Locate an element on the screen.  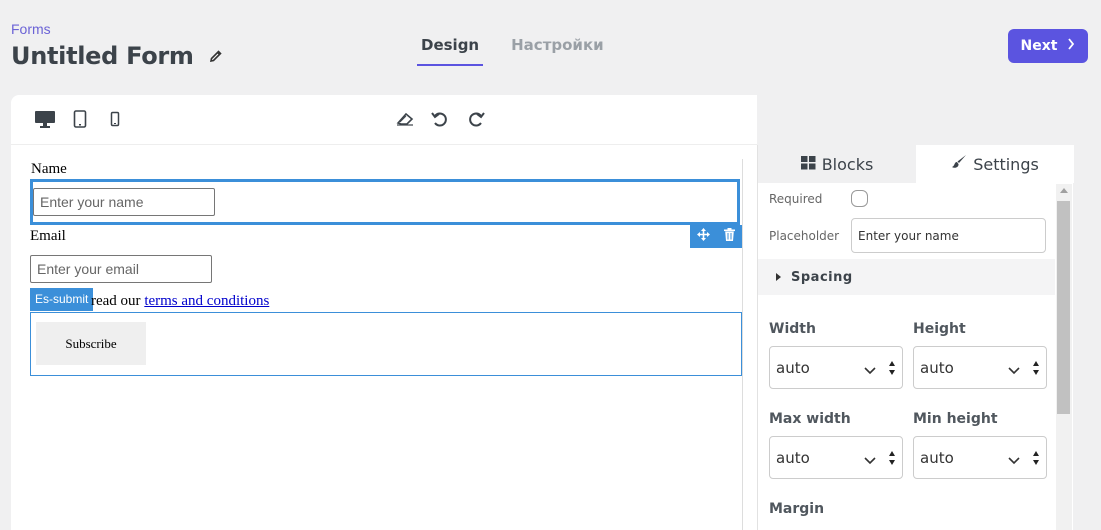
chevron-right-icon is located at coordinates (1071, 46).